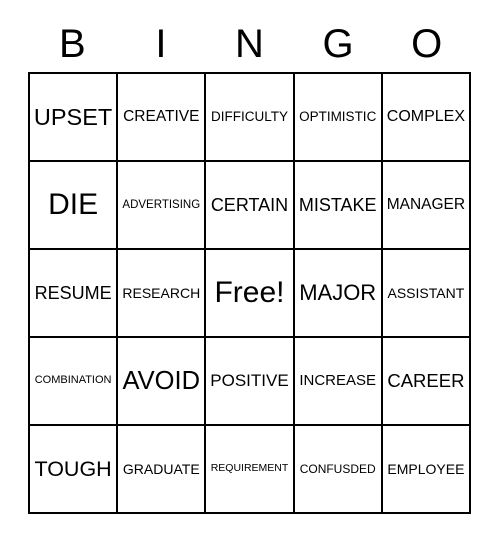  I want to click on bingo-cell-label: EMPLOYEE, so click(426, 468).